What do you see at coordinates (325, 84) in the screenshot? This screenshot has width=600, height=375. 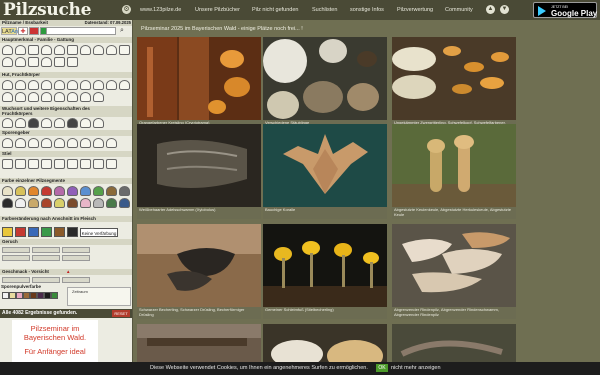 I see `mushroom-card: Verschiedene Stäublinge` at bounding box center [325, 84].